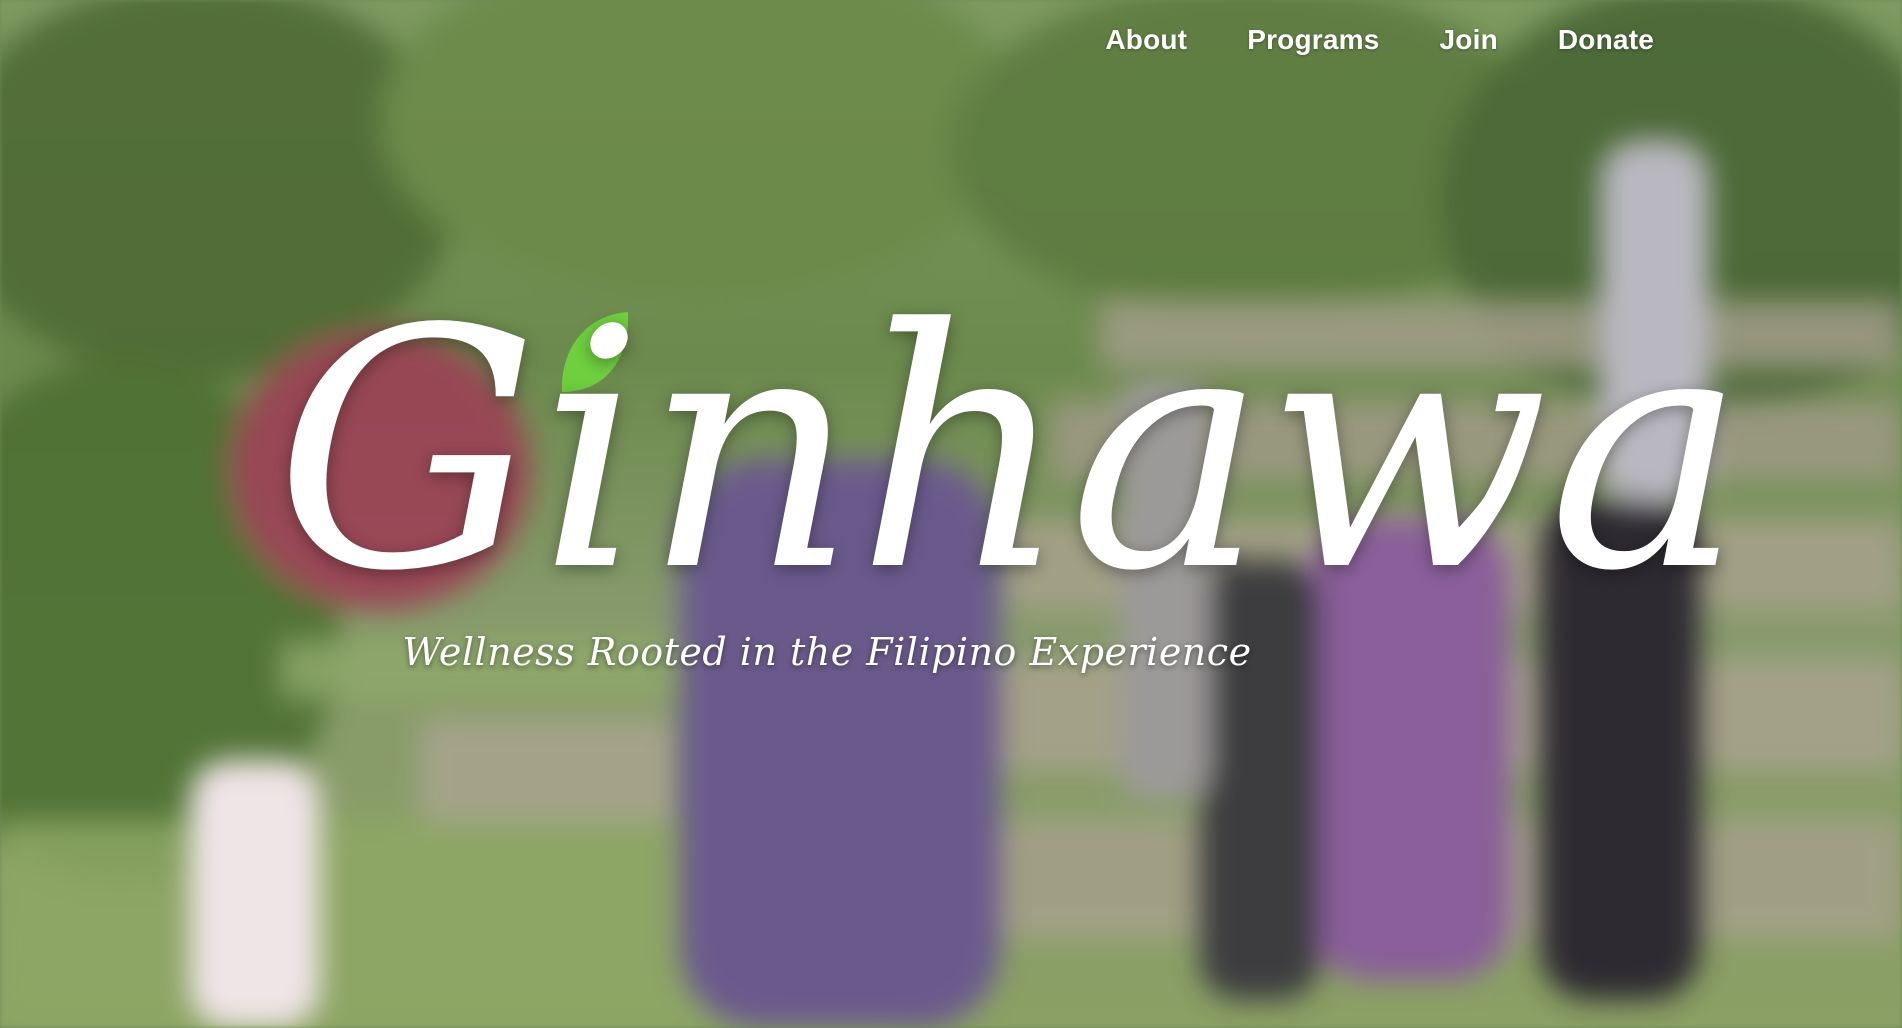 This screenshot has width=1902, height=1028. What do you see at coordinates (1606, 40) in the screenshot?
I see `nav-link-donate: Donate` at bounding box center [1606, 40].